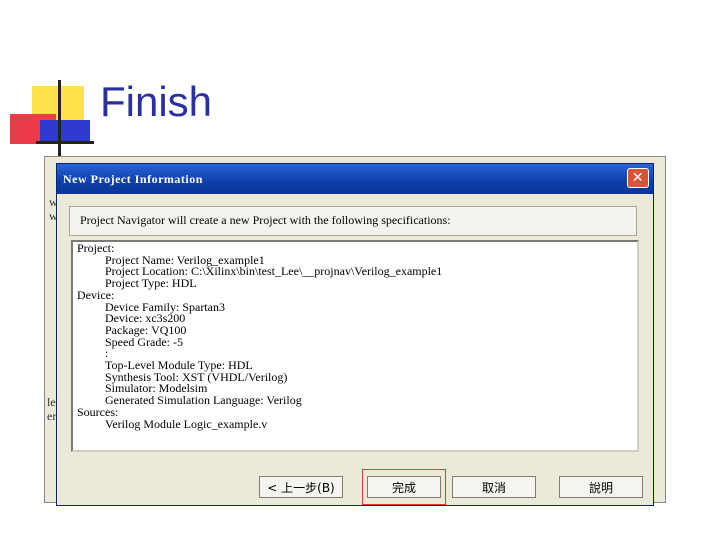  What do you see at coordinates (301, 487) in the screenshot?
I see `back-button: < 上一步(B)` at bounding box center [301, 487].